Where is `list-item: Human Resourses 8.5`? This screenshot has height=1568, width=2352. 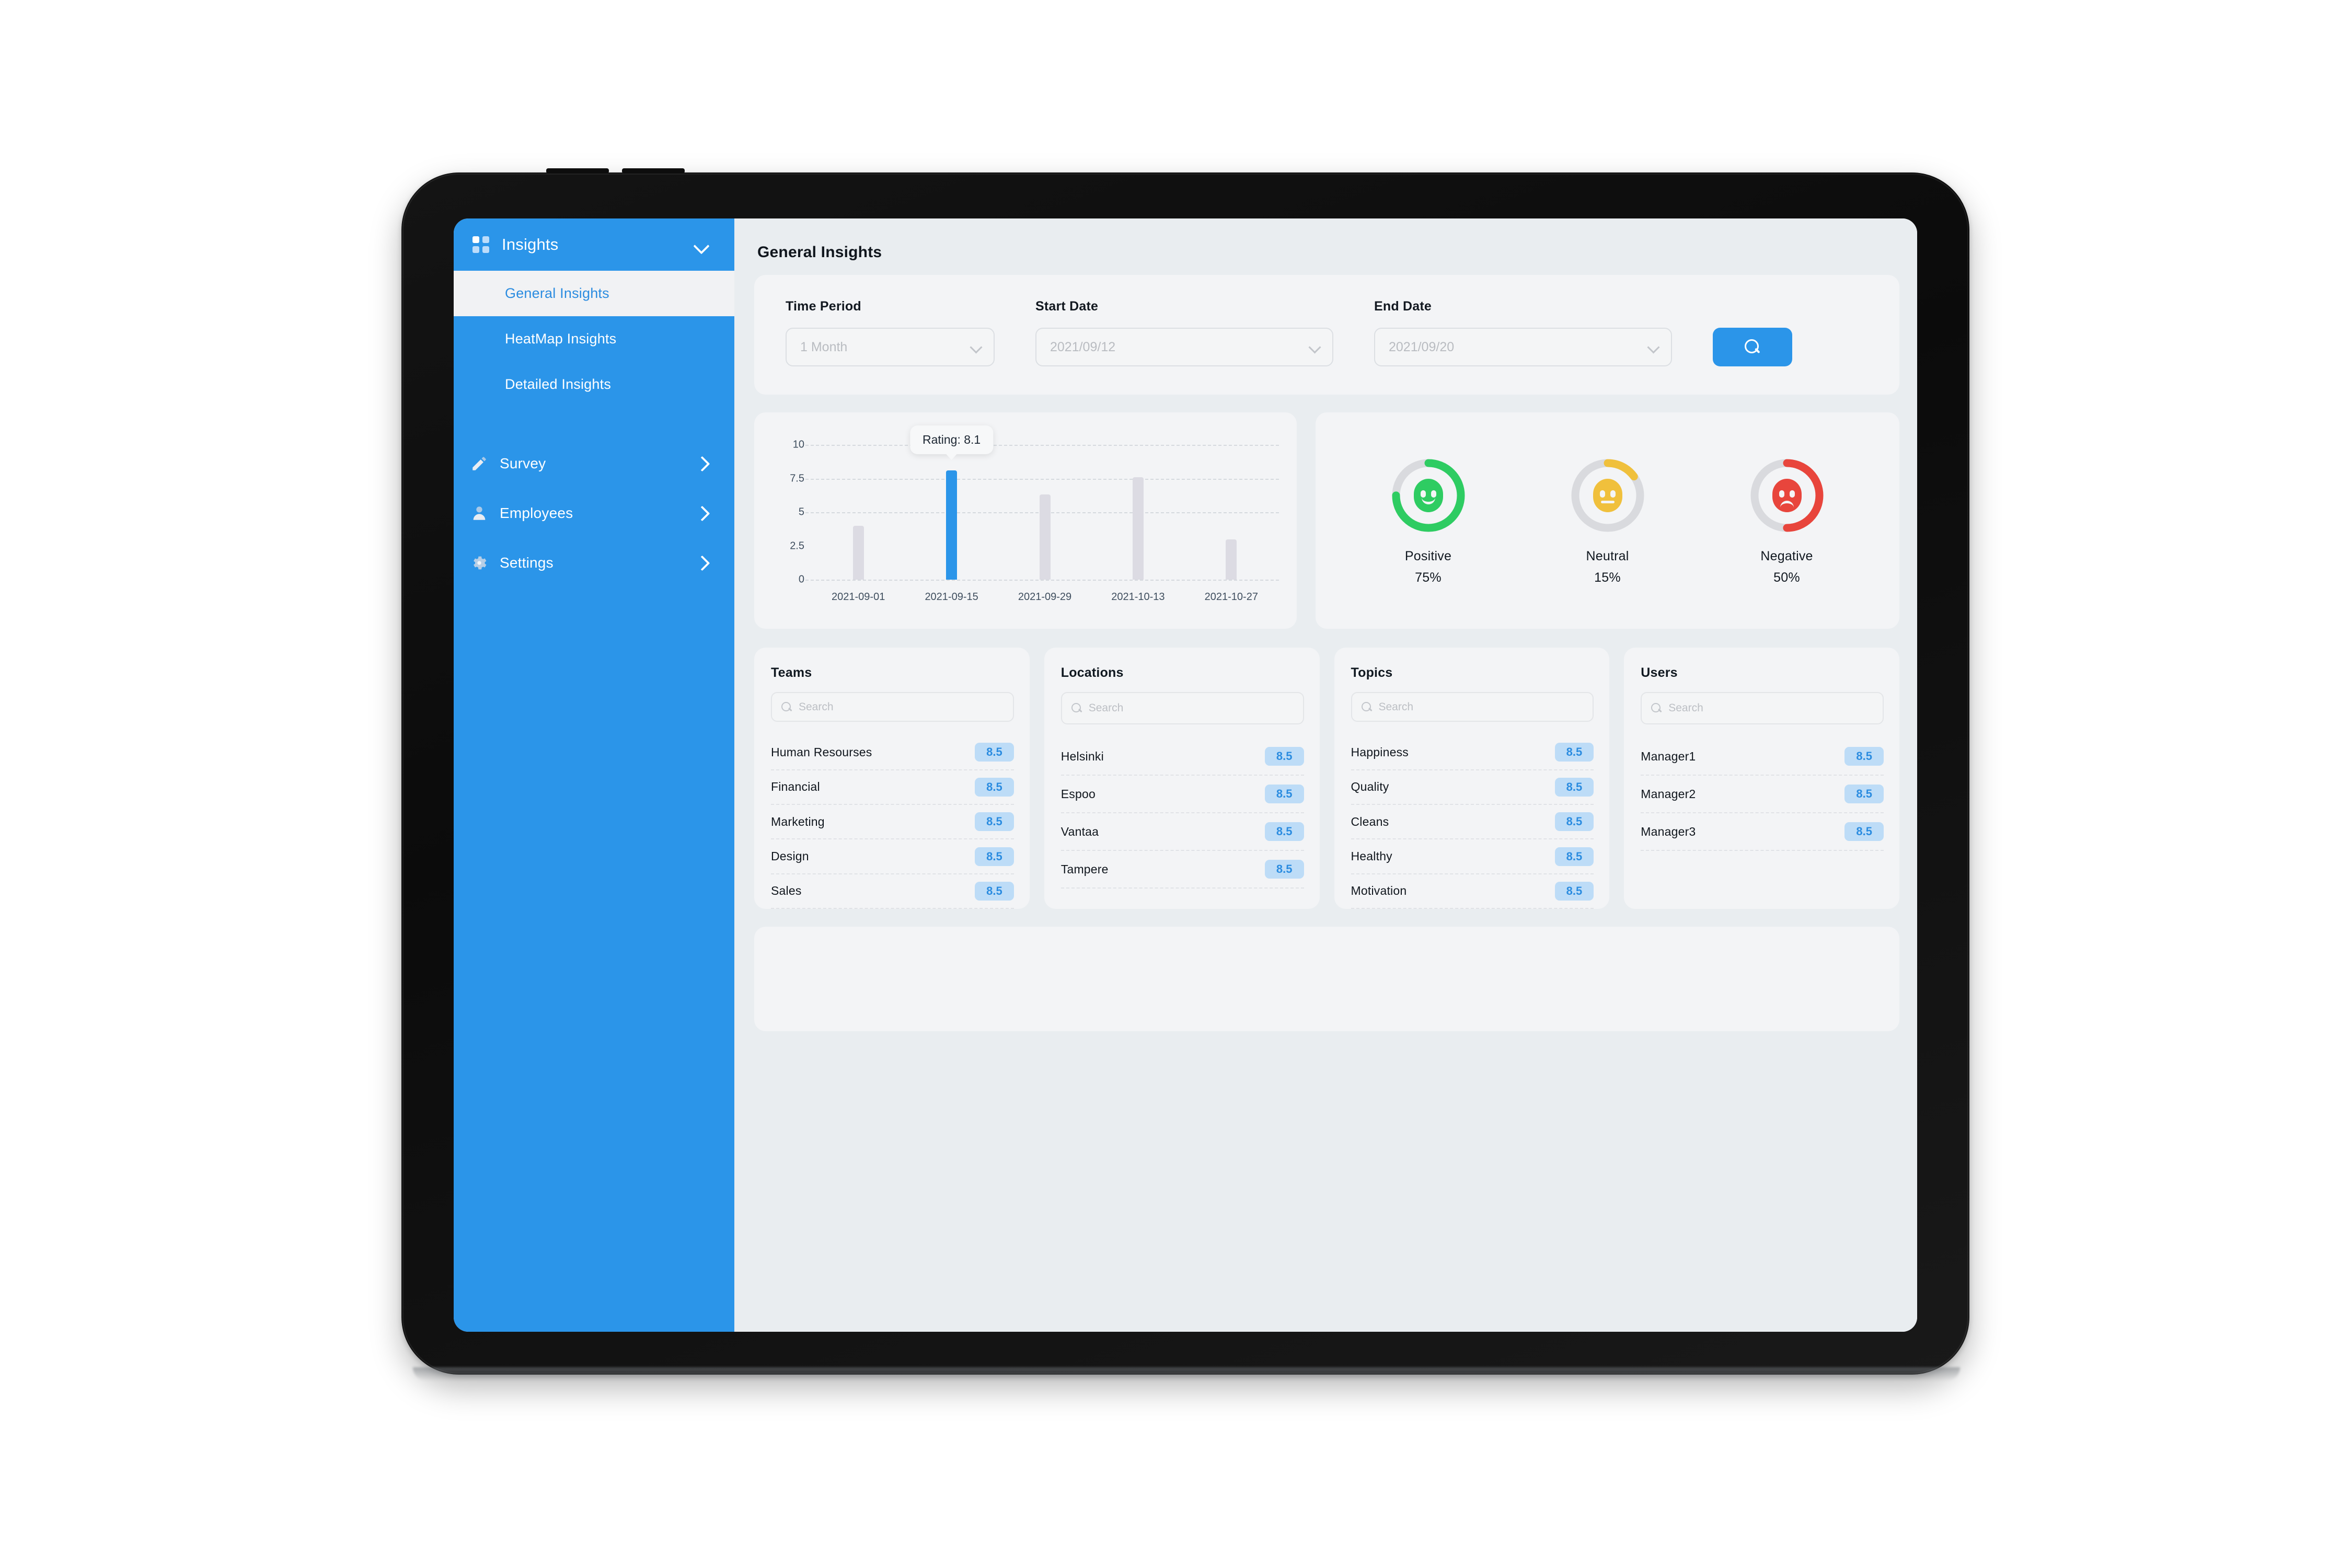 list-item: Human Resourses 8.5 is located at coordinates (892, 752).